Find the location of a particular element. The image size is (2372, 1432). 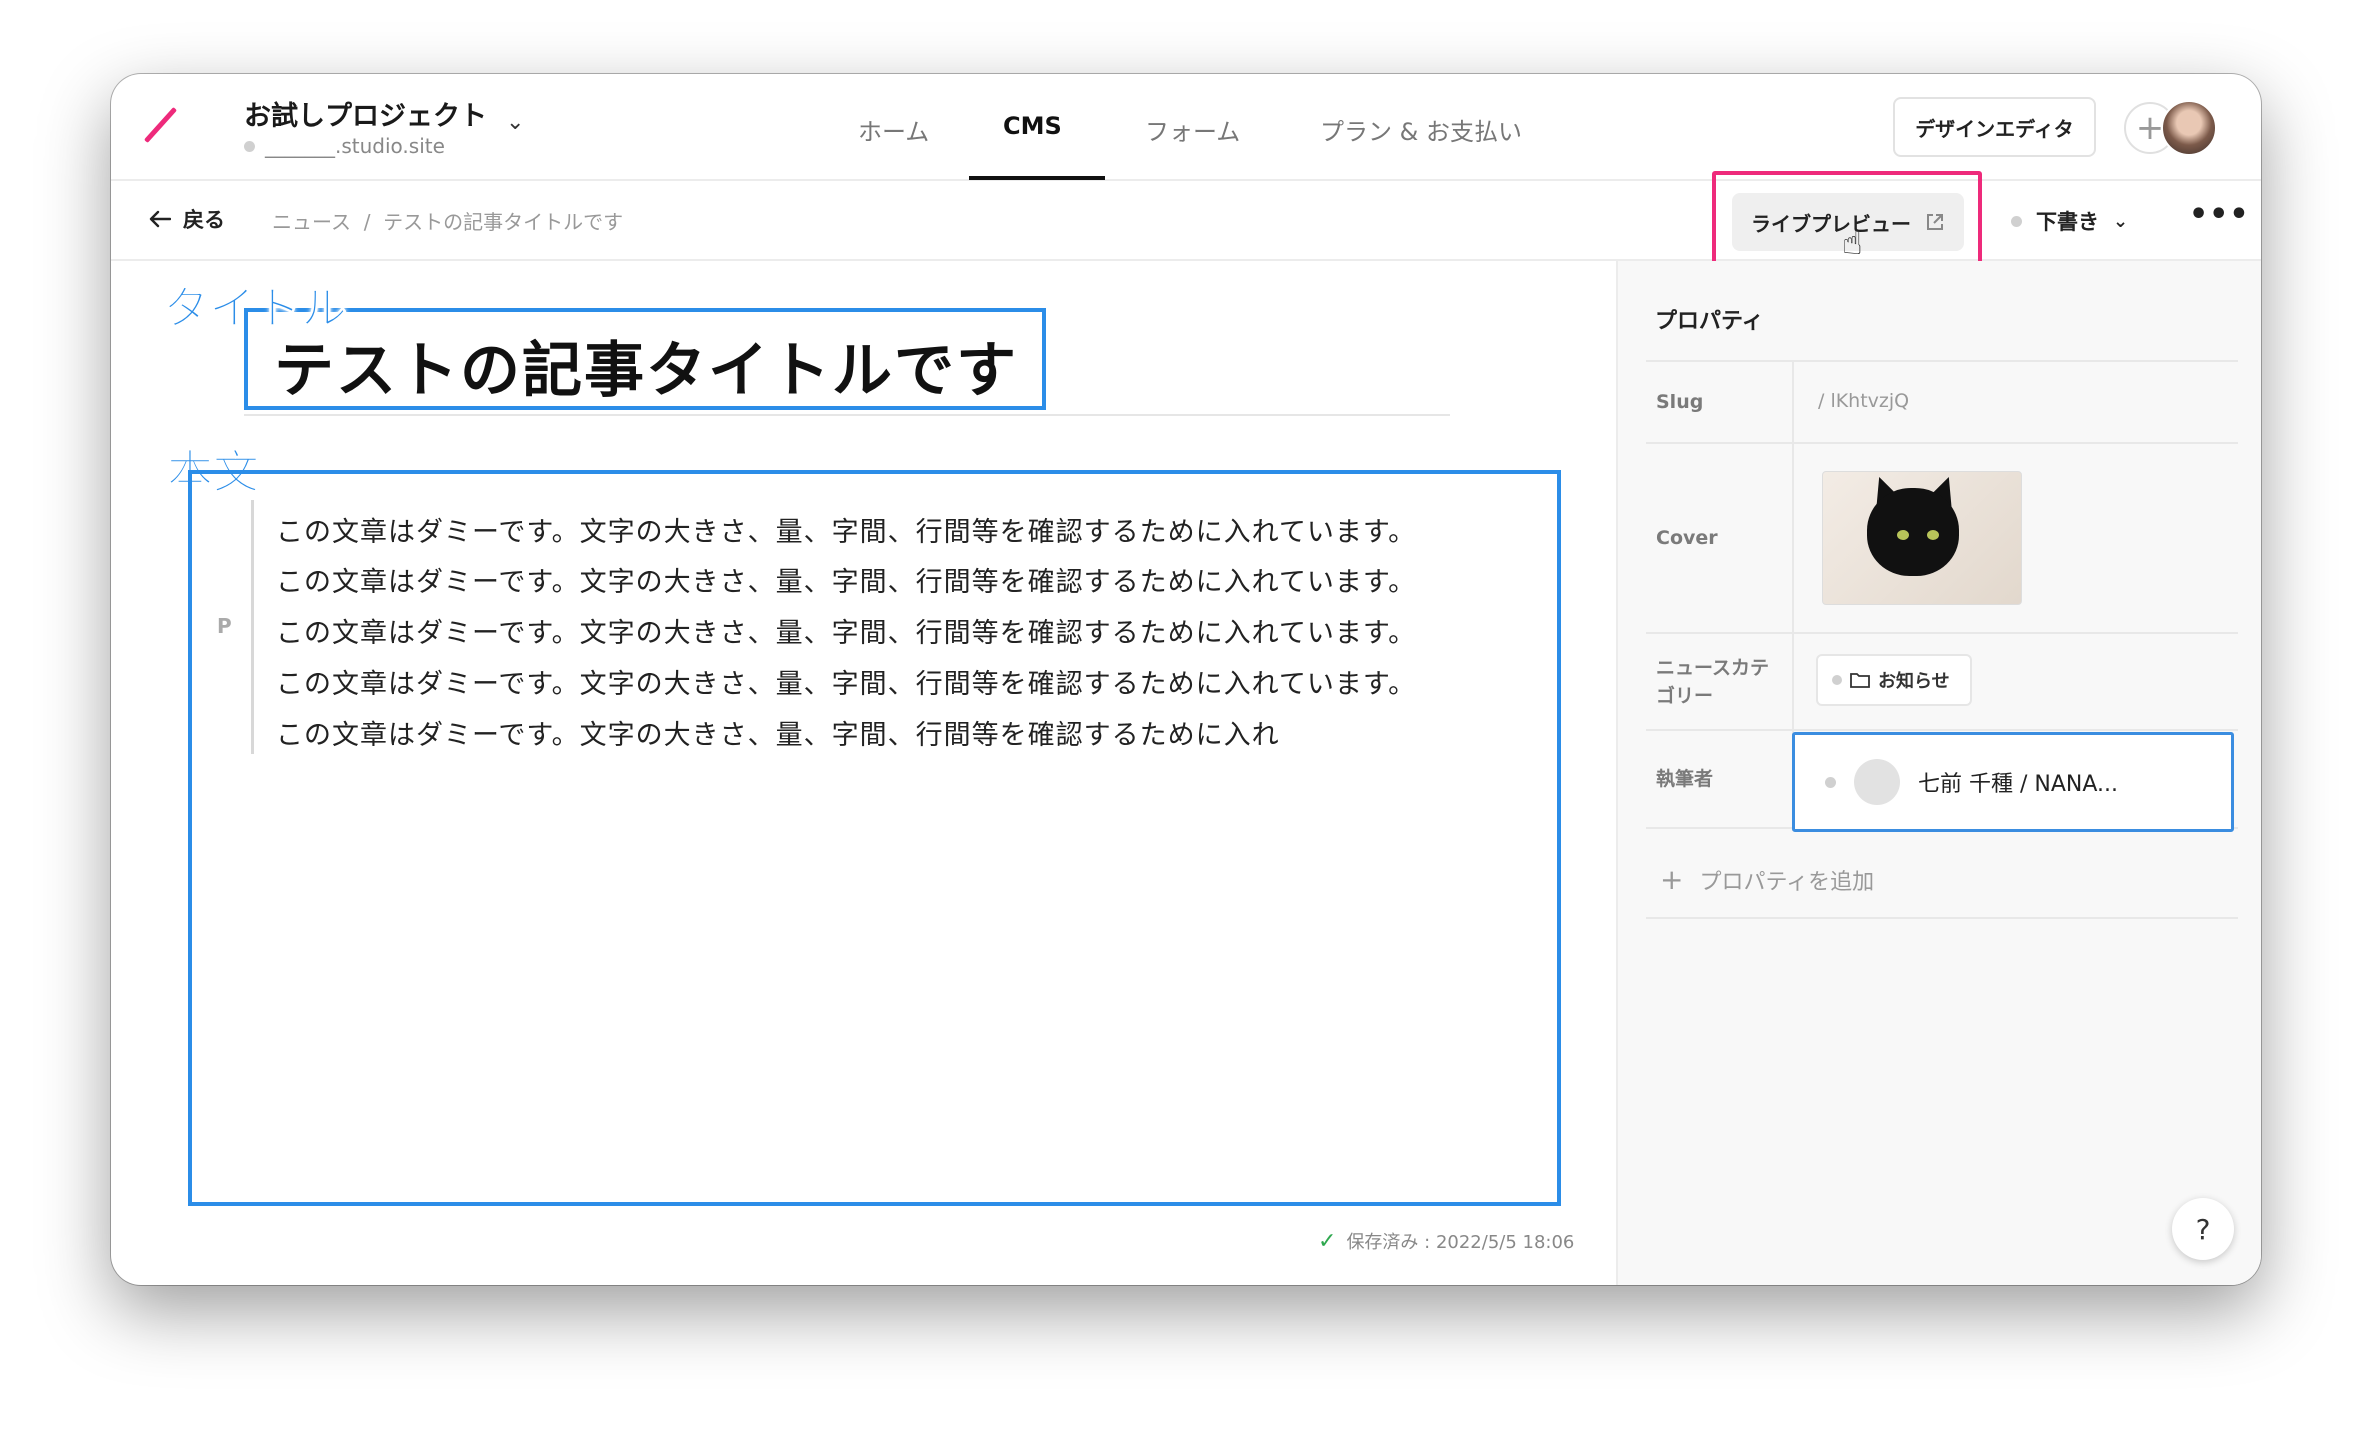

author-label: 執筆者 is located at coordinates (1685, 779).